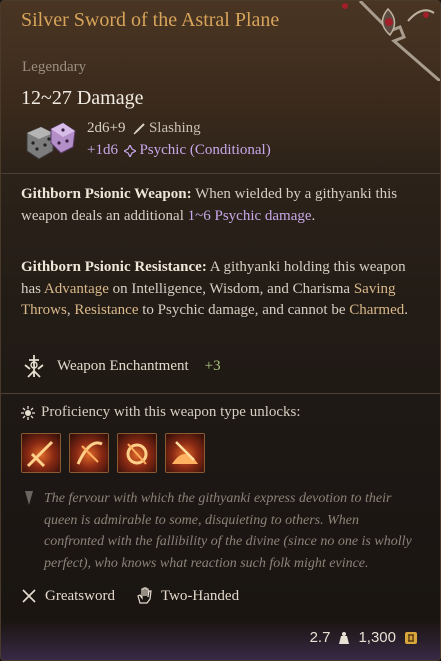 Image resolution: width=441 pixels, height=661 pixels. Describe the element at coordinates (150, 20) in the screenshot. I see `item-title: Silver Sword of the Astral Plane` at that location.